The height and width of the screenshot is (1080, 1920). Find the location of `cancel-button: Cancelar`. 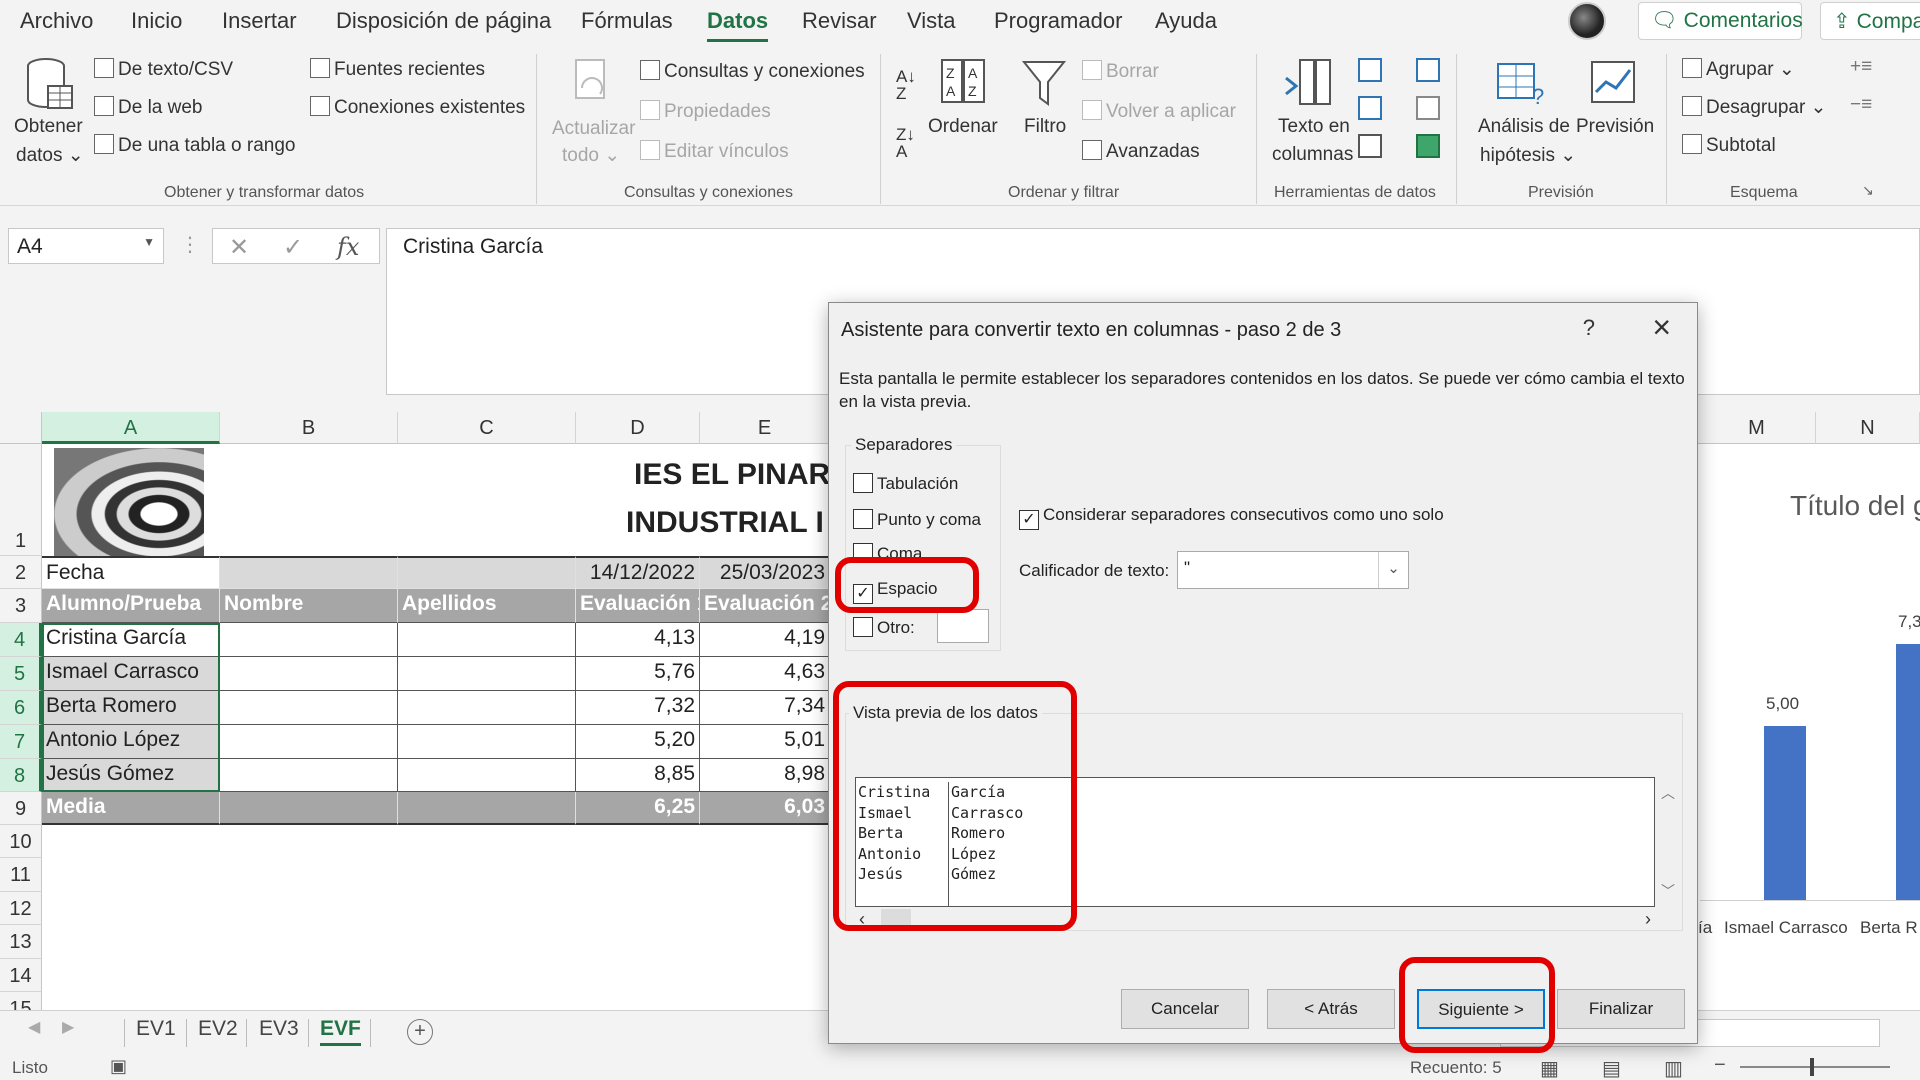

cancel-button: Cancelar is located at coordinates (1185, 1009).